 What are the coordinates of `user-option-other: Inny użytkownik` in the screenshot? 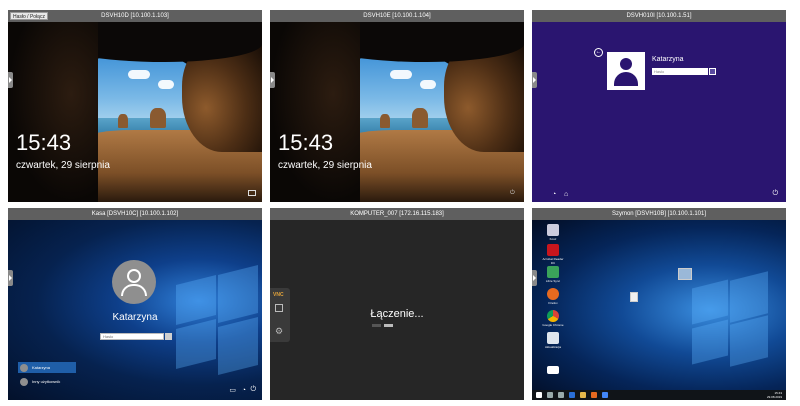 It's located at (47, 381).